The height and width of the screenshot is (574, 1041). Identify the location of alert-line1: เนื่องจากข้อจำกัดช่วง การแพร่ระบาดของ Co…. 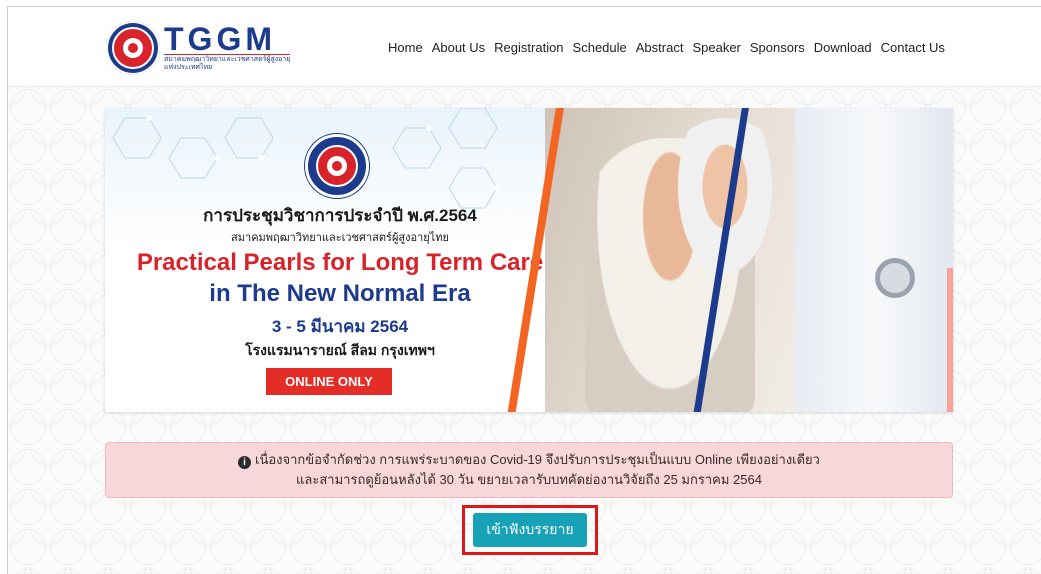
(537, 459).